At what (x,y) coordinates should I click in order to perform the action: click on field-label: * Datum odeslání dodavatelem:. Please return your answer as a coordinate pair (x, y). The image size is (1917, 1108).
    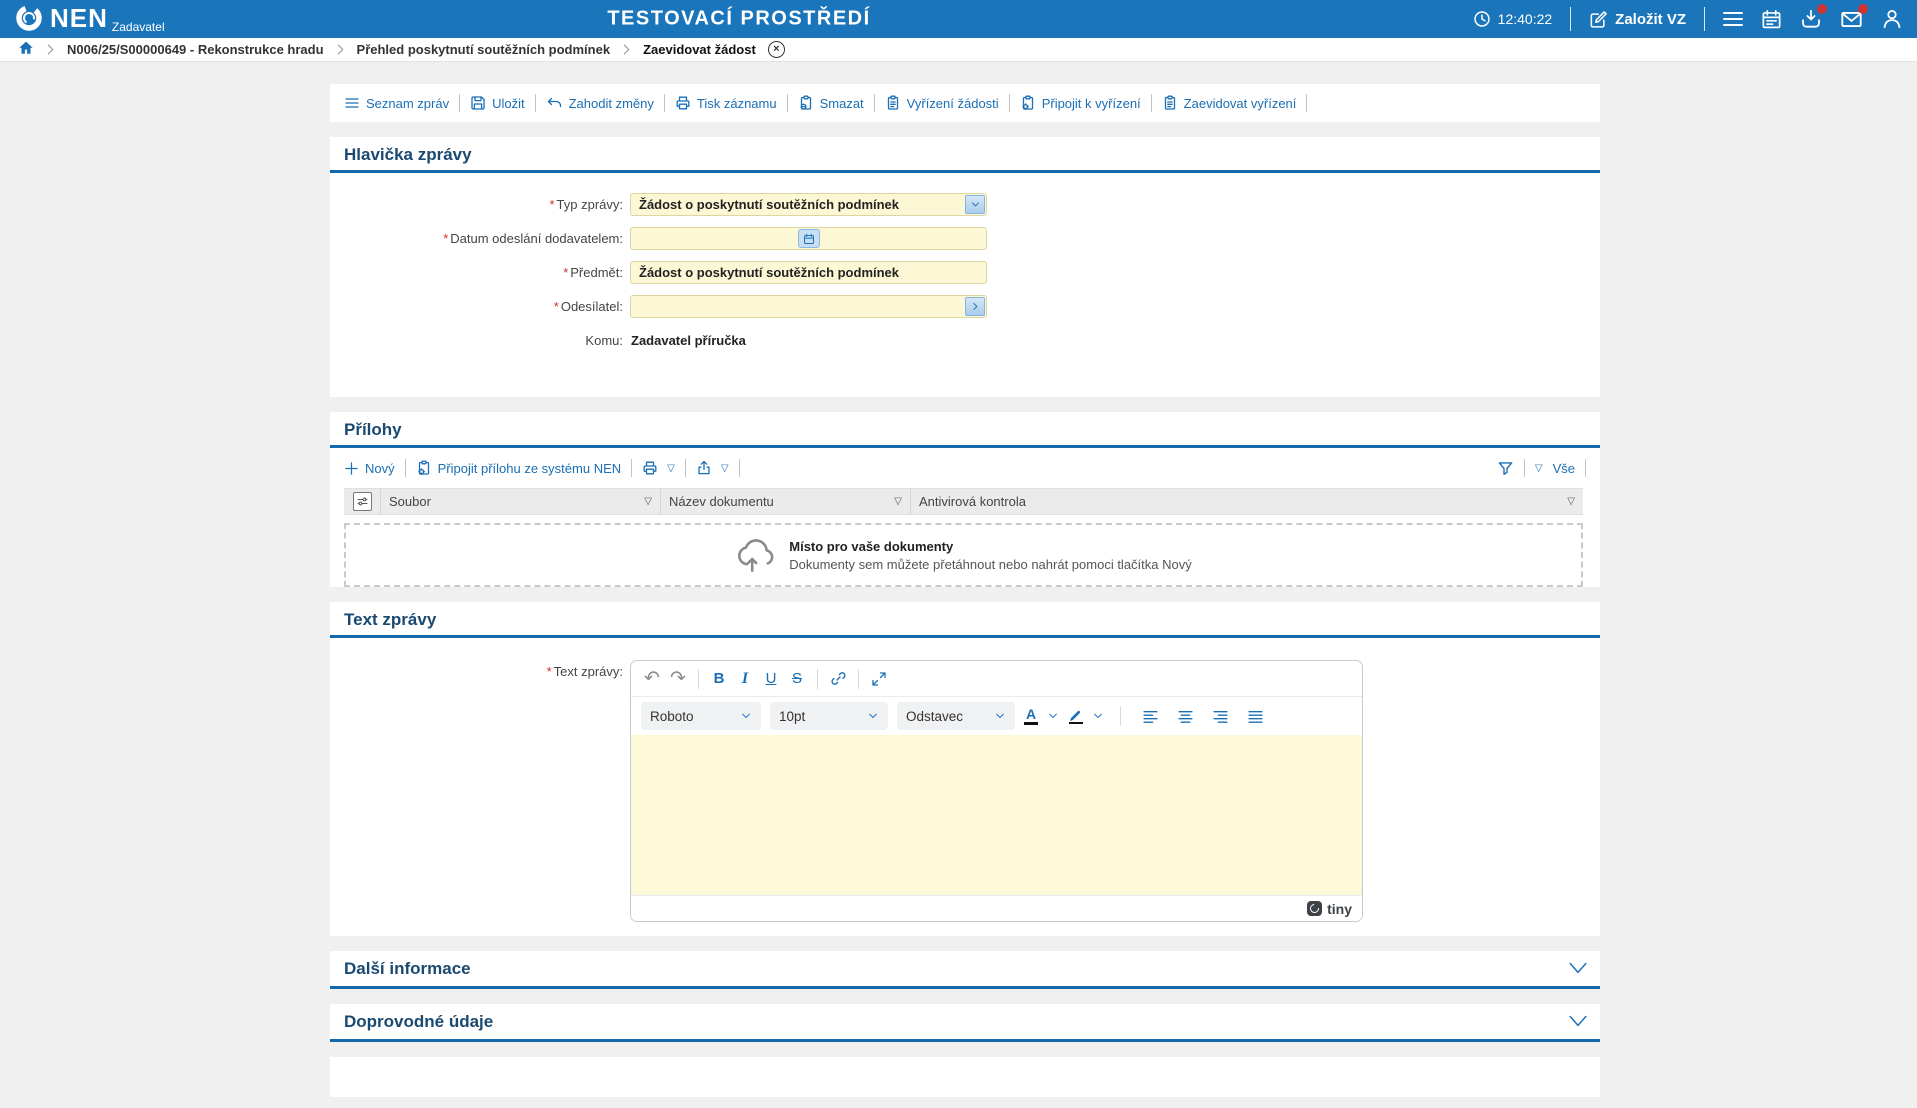
    Looking at the image, I should click on (533, 238).